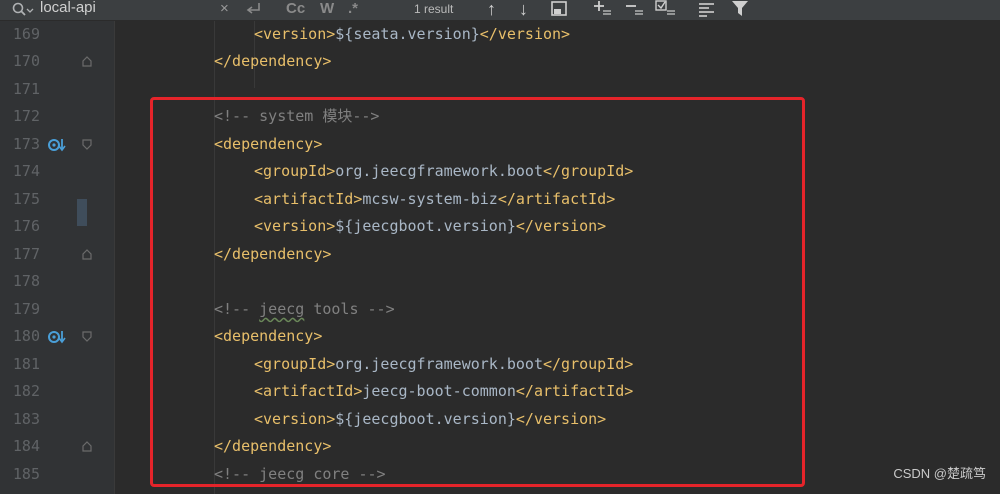  What do you see at coordinates (295, 10) in the screenshot?
I see `match-case-button: Cc` at bounding box center [295, 10].